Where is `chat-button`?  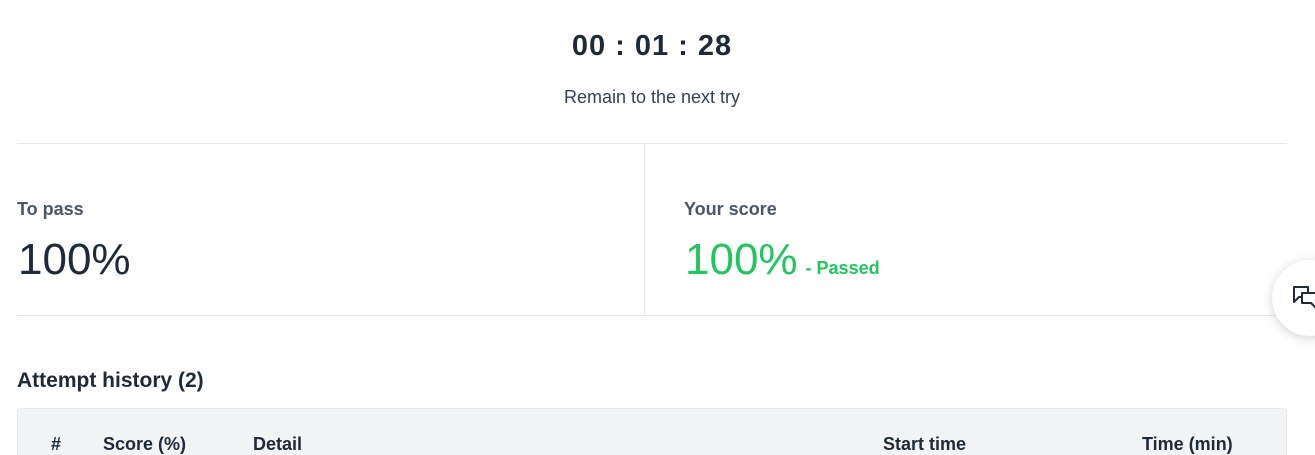
chat-button is located at coordinates (1293, 298).